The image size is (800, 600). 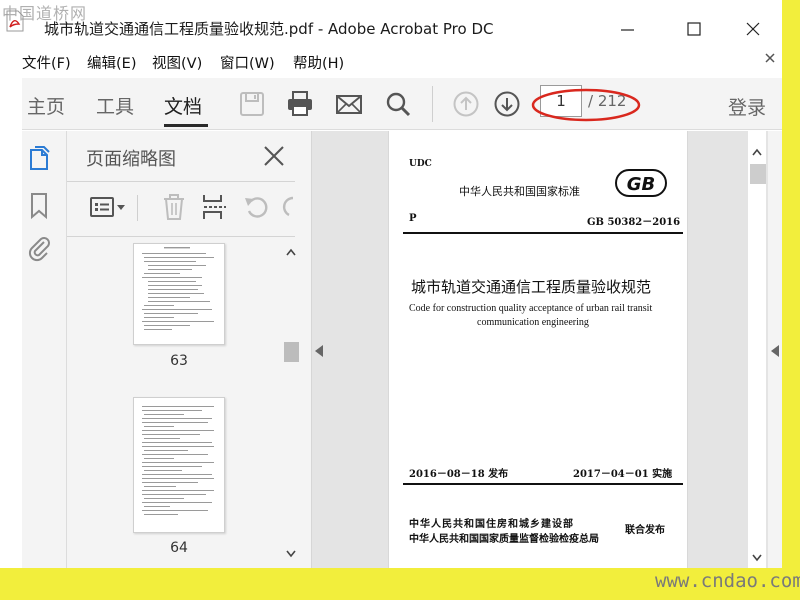 I want to click on close-panel-icon, so click(x=274, y=156).